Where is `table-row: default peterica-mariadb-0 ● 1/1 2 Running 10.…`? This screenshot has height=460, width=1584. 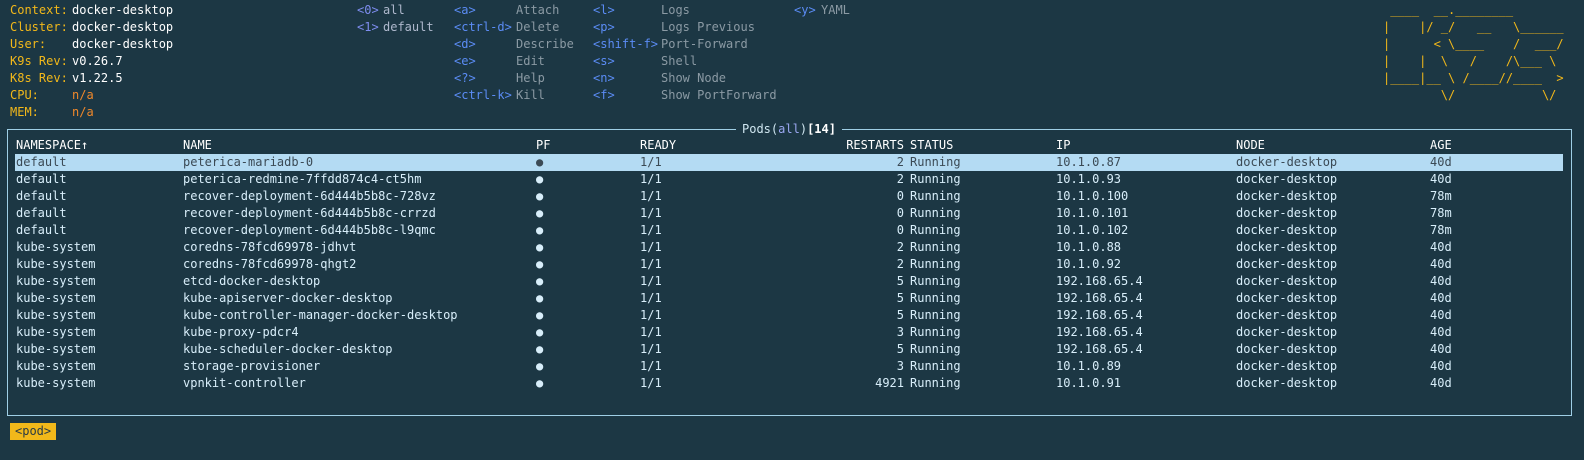 table-row: default peterica-mariadb-0 ● 1/1 2 Running 10.… is located at coordinates (792, 162).